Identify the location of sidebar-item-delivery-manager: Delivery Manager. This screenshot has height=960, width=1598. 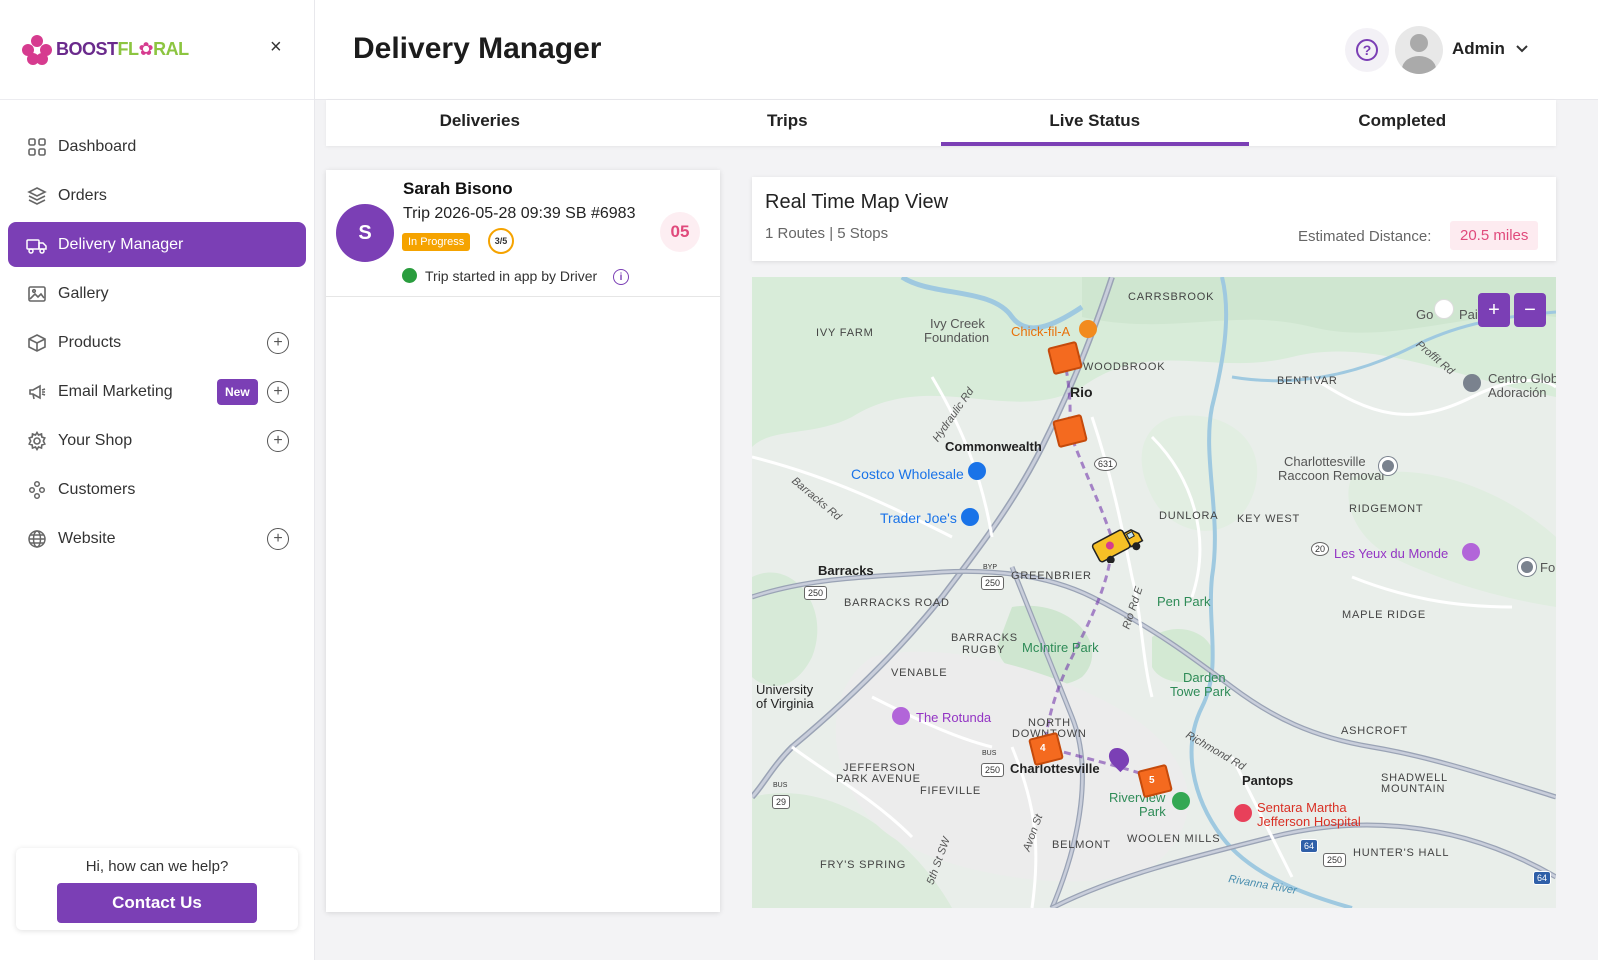
(157, 244).